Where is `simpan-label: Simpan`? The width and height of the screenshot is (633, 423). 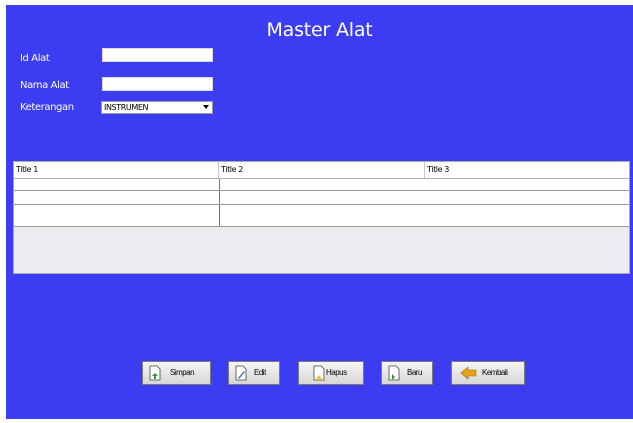 simpan-label: Simpan is located at coordinates (182, 372).